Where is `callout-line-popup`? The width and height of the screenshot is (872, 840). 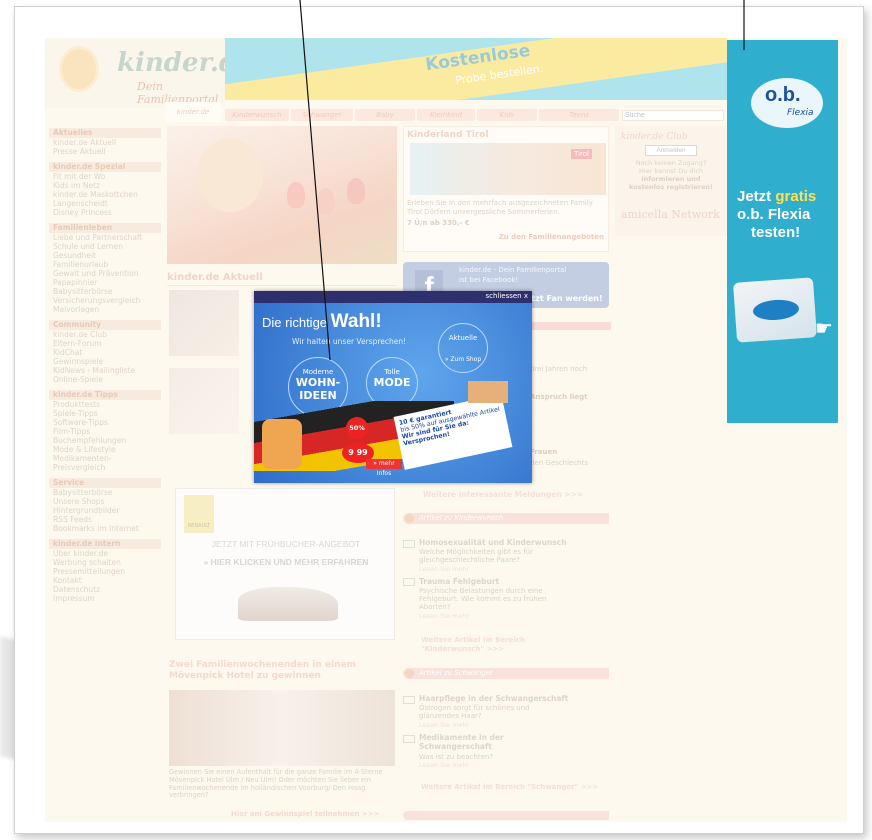 callout-line-popup is located at coordinates (315, 180).